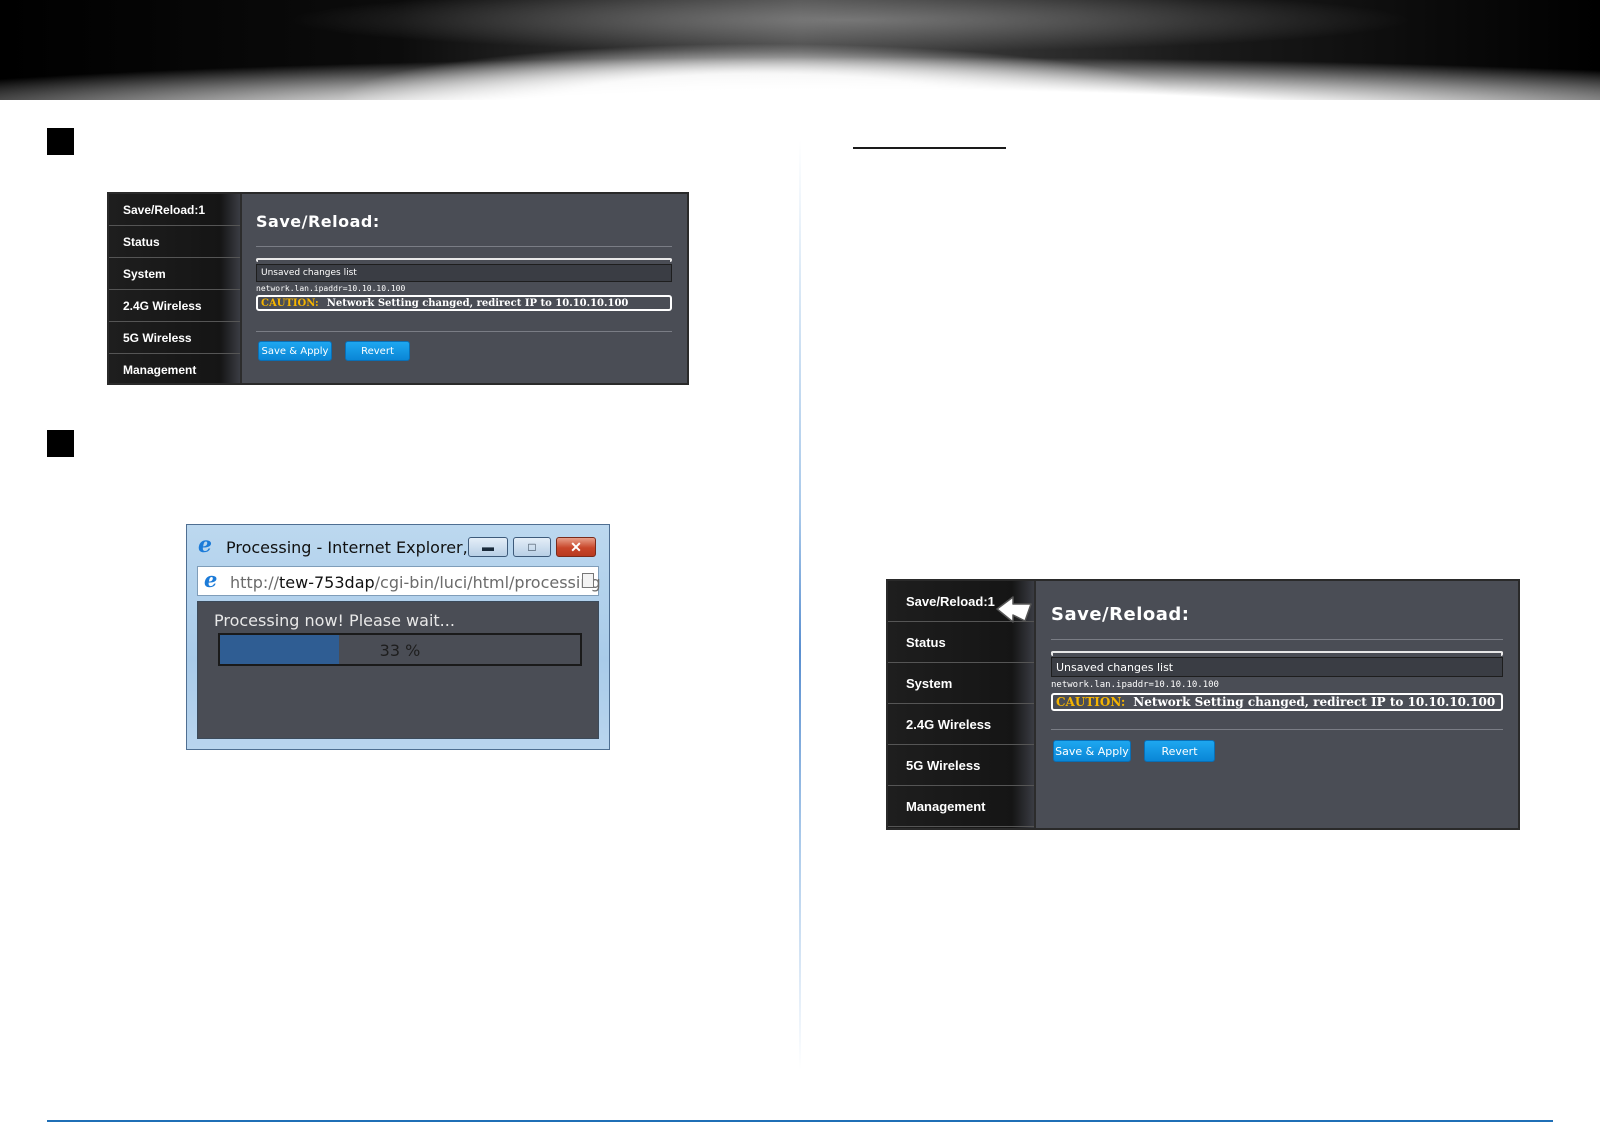 The height and width of the screenshot is (1122, 1600). What do you see at coordinates (487, 582) in the screenshot?
I see `url-path: /cgi-bin/luci/html/processing` at bounding box center [487, 582].